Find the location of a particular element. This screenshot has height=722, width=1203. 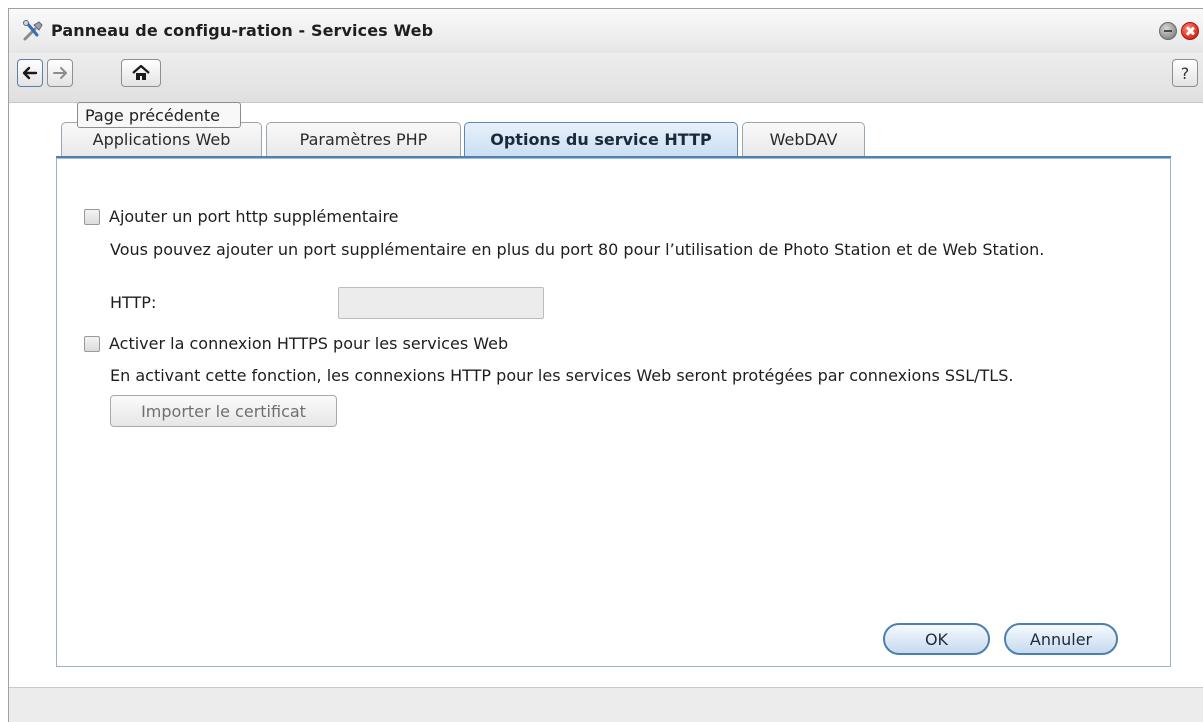

minimize-button is located at coordinates (1168, 31).